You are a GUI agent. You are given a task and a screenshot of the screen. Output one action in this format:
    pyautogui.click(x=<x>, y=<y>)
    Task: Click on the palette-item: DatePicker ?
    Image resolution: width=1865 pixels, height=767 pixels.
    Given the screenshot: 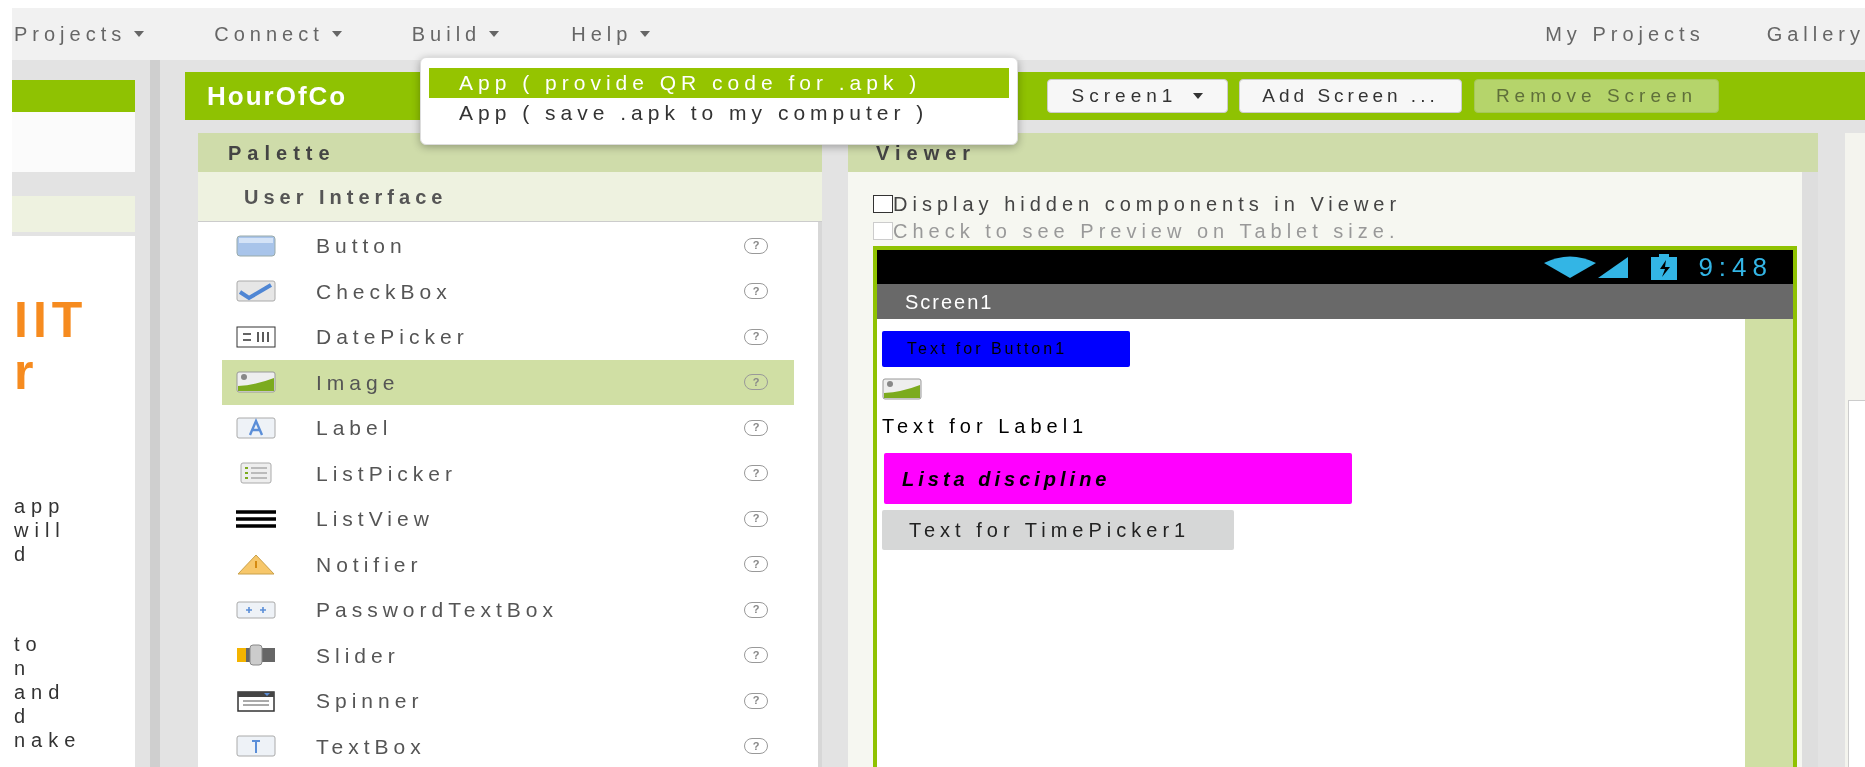 What is the action you would take?
    pyautogui.click(x=508, y=337)
    